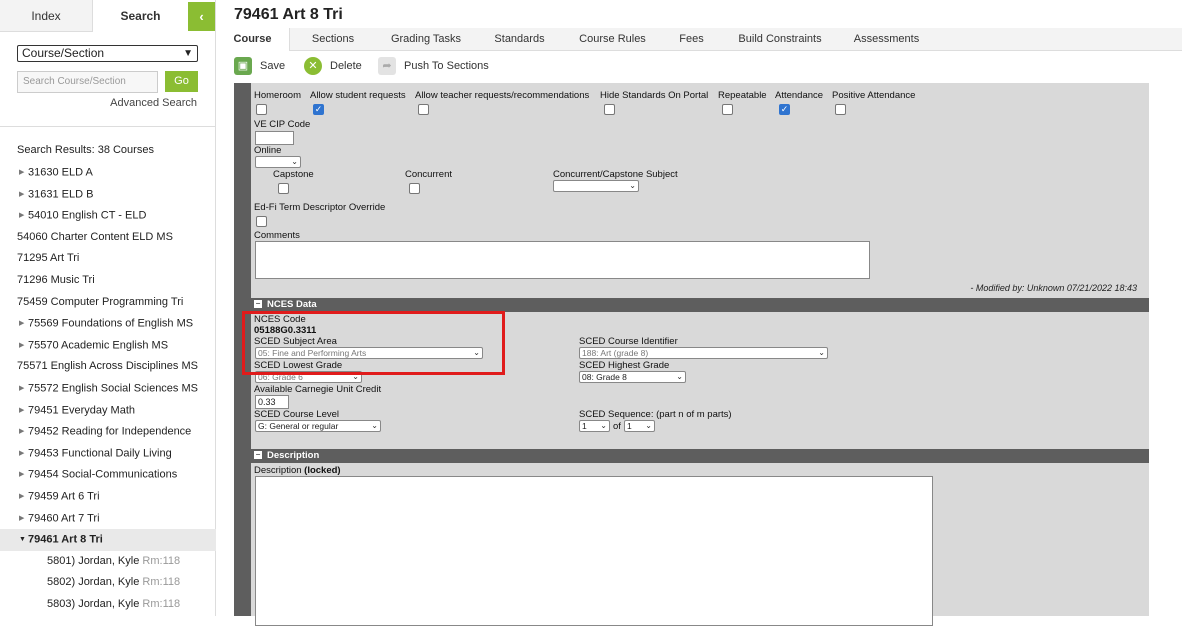 This screenshot has width=1182, height=626. Describe the element at coordinates (108, 497) in the screenshot. I see `list-item: ▶ 79459 Art 6 Tri` at that location.